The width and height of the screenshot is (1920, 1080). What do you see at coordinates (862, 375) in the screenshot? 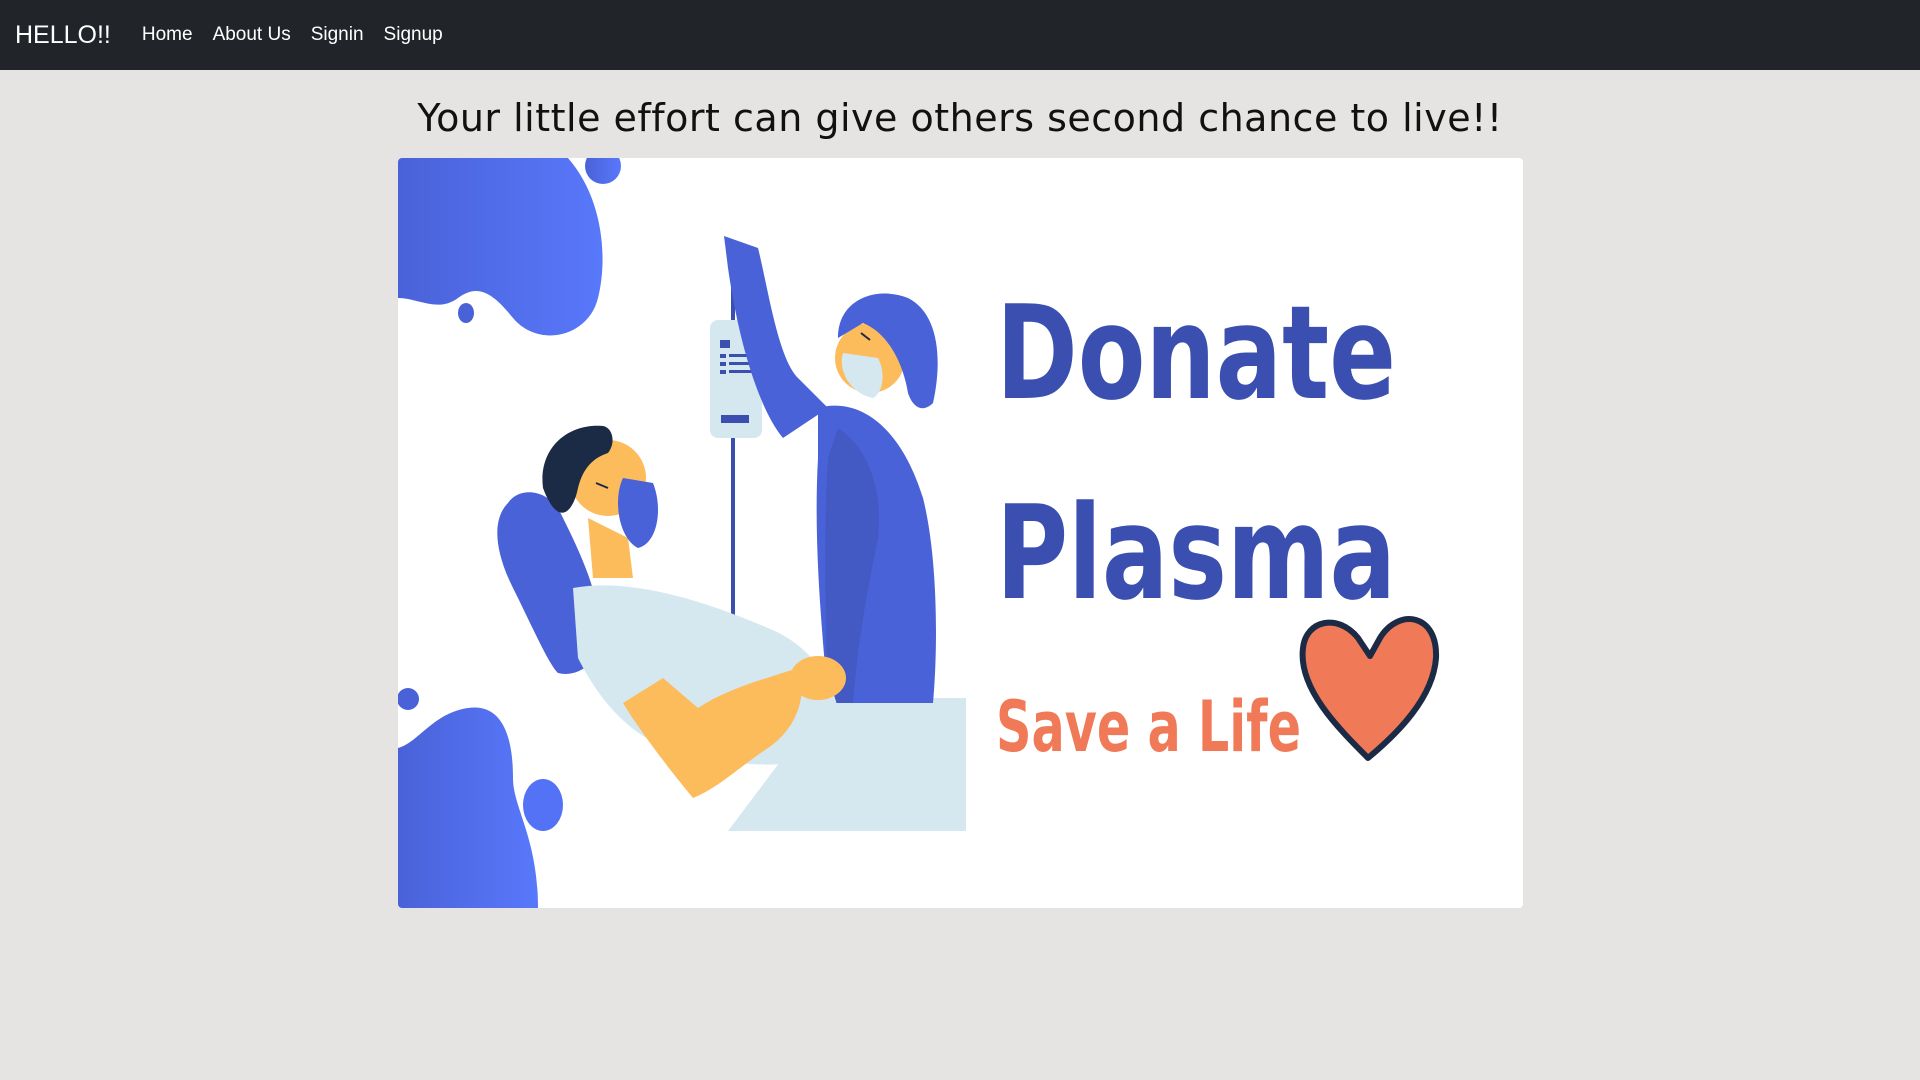
I see `nurse-mask` at bounding box center [862, 375].